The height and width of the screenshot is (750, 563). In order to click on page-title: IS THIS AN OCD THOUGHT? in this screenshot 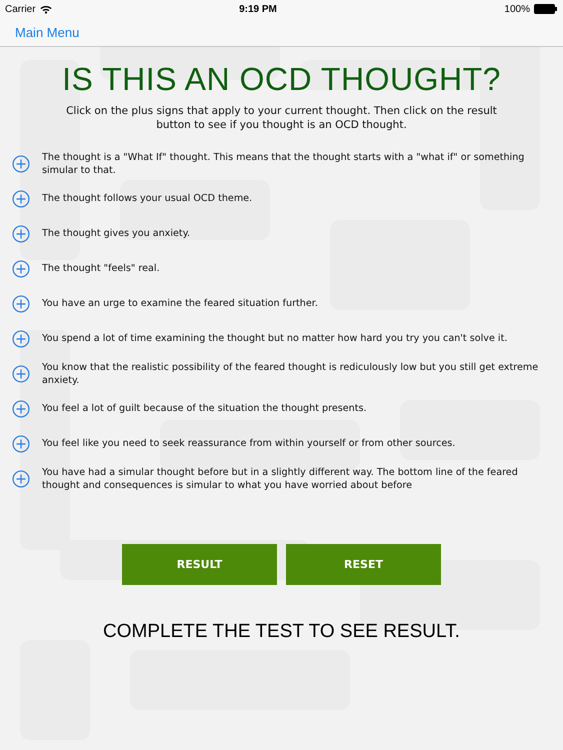, I will do `click(281, 79)`.